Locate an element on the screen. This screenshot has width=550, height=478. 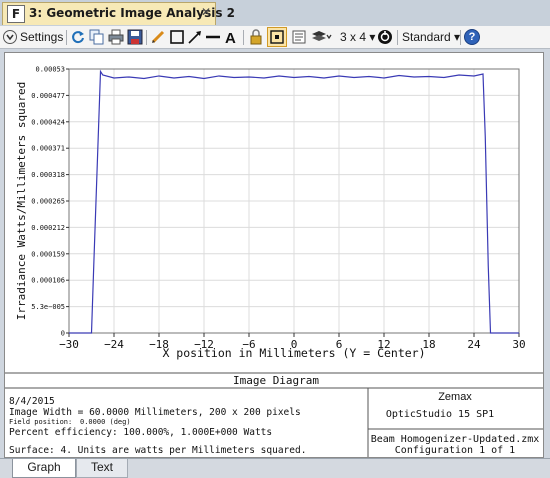
save-icon is located at coordinates (135, 37).